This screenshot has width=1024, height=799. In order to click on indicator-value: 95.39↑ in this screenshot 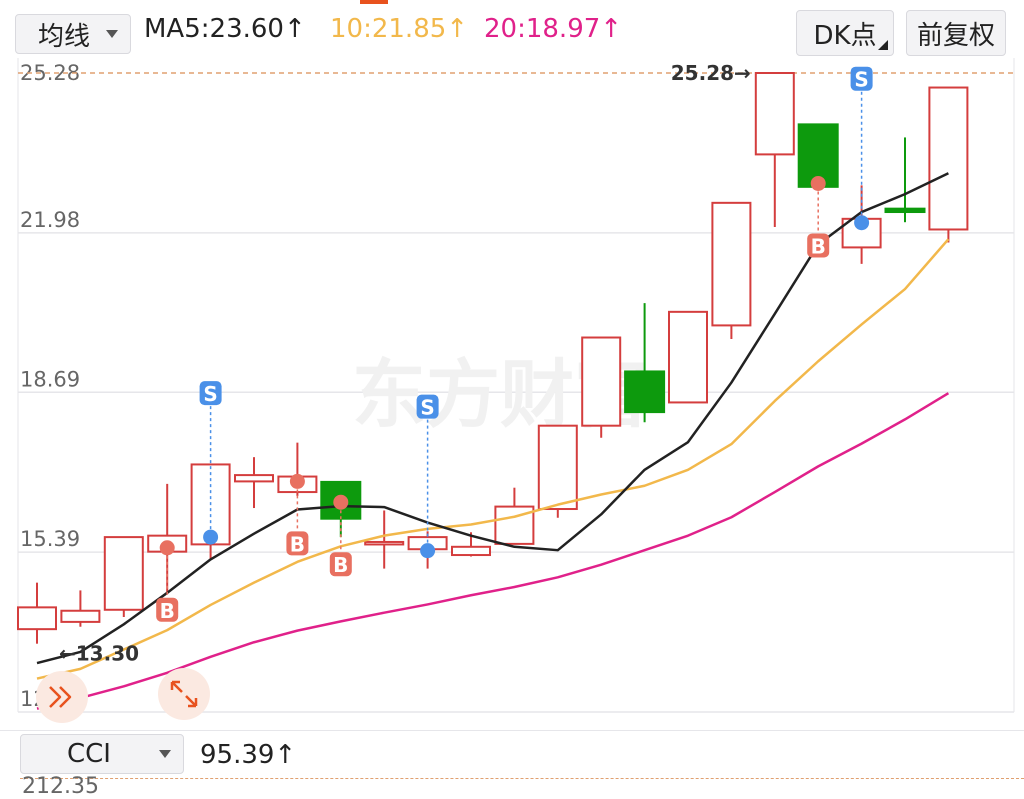, I will do `click(248, 755)`.